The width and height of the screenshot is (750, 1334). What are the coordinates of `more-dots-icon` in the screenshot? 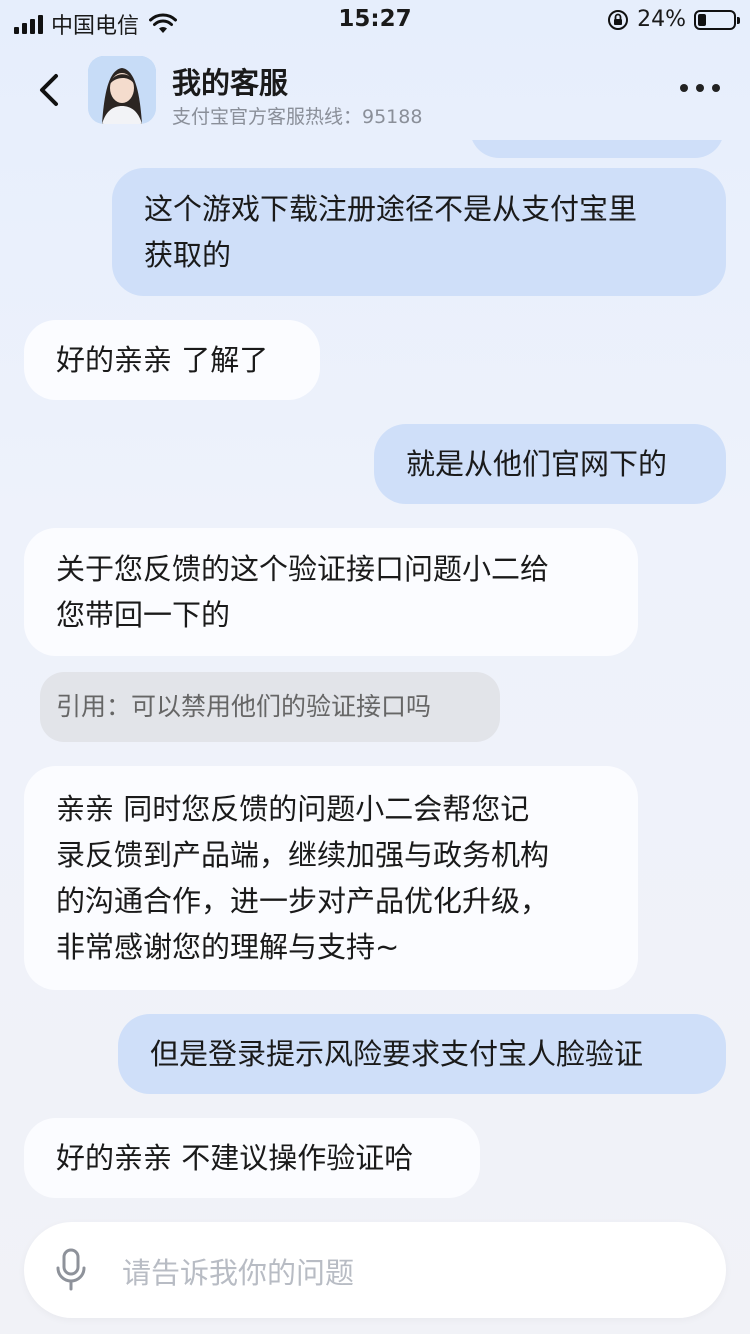 It's located at (700, 88).